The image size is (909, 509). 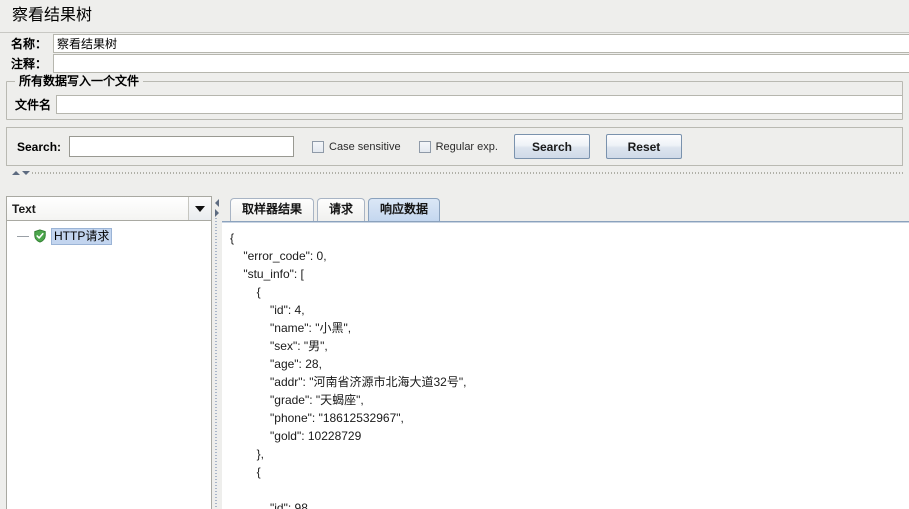 I want to click on horizontal-splitter, so click(x=454, y=172).